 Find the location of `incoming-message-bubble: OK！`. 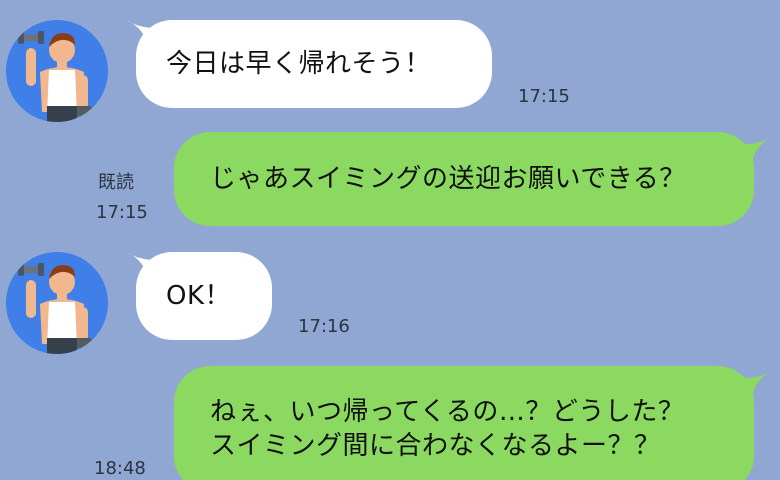

incoming-message-bubble: OK！ is located at coordinates (204, 296).